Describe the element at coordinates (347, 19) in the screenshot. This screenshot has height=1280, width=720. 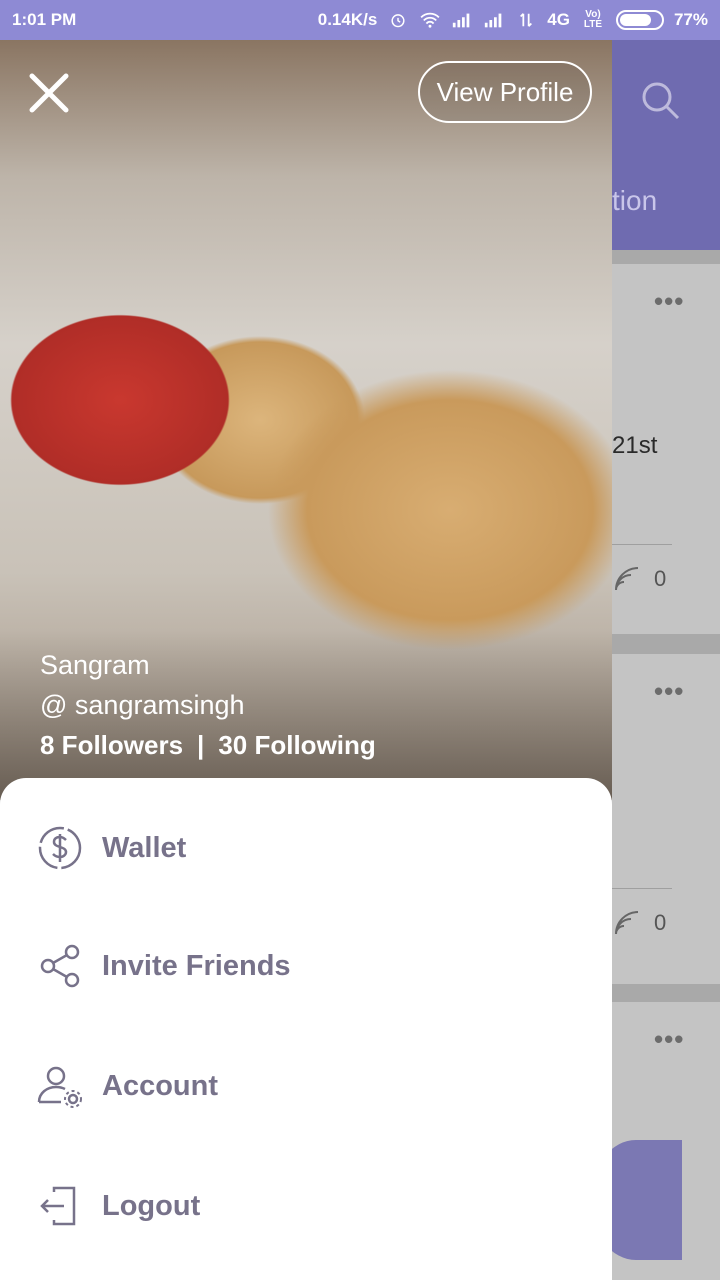
I see `network-speed: 0.14K/s` at that location.